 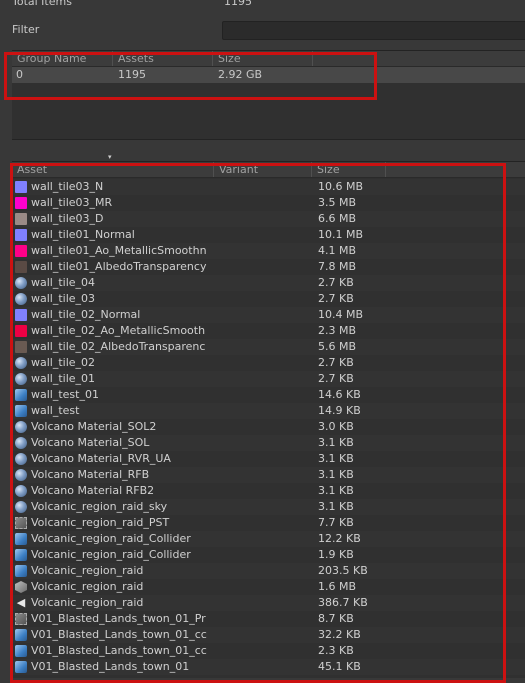 What do you see at coordinates (373, 30) in the screenshot?
I see `filter-input` at bounding box center [373, 30].